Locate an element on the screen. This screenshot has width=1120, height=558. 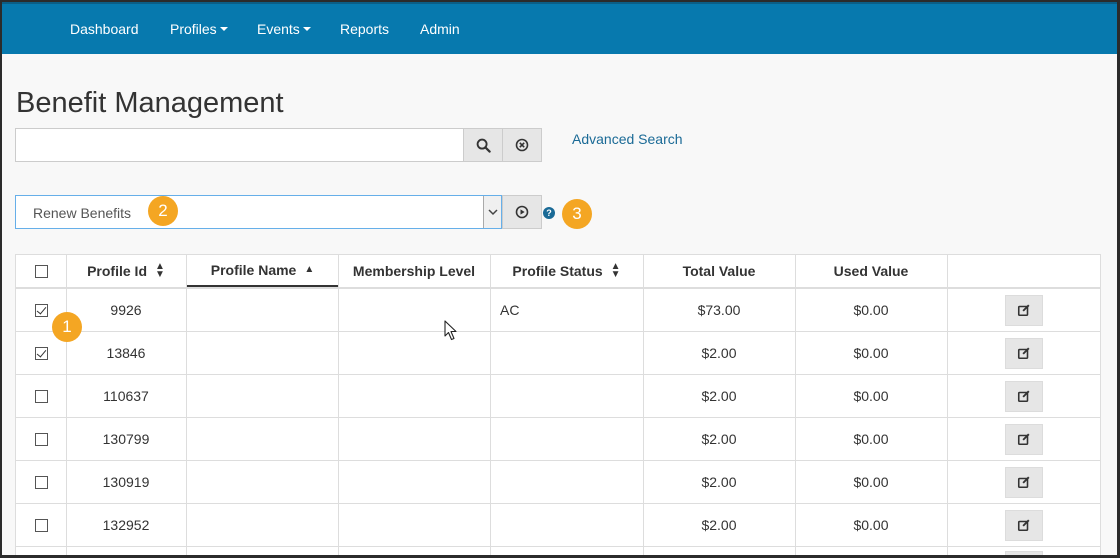
mouse-cursor-icon is located at coordinates (450, 330).